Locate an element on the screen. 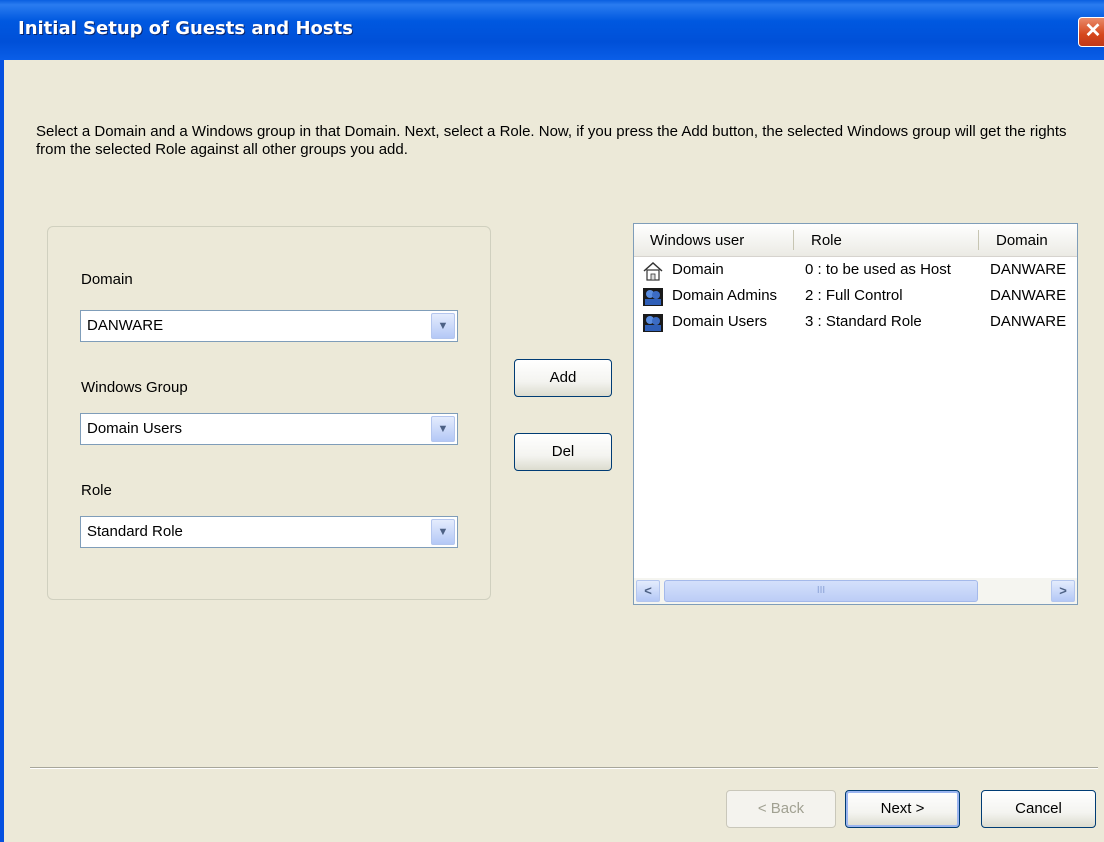 This screenshot has height=842, width=1104. cancel-button: Cancel is located at coordinates (1038, 809).